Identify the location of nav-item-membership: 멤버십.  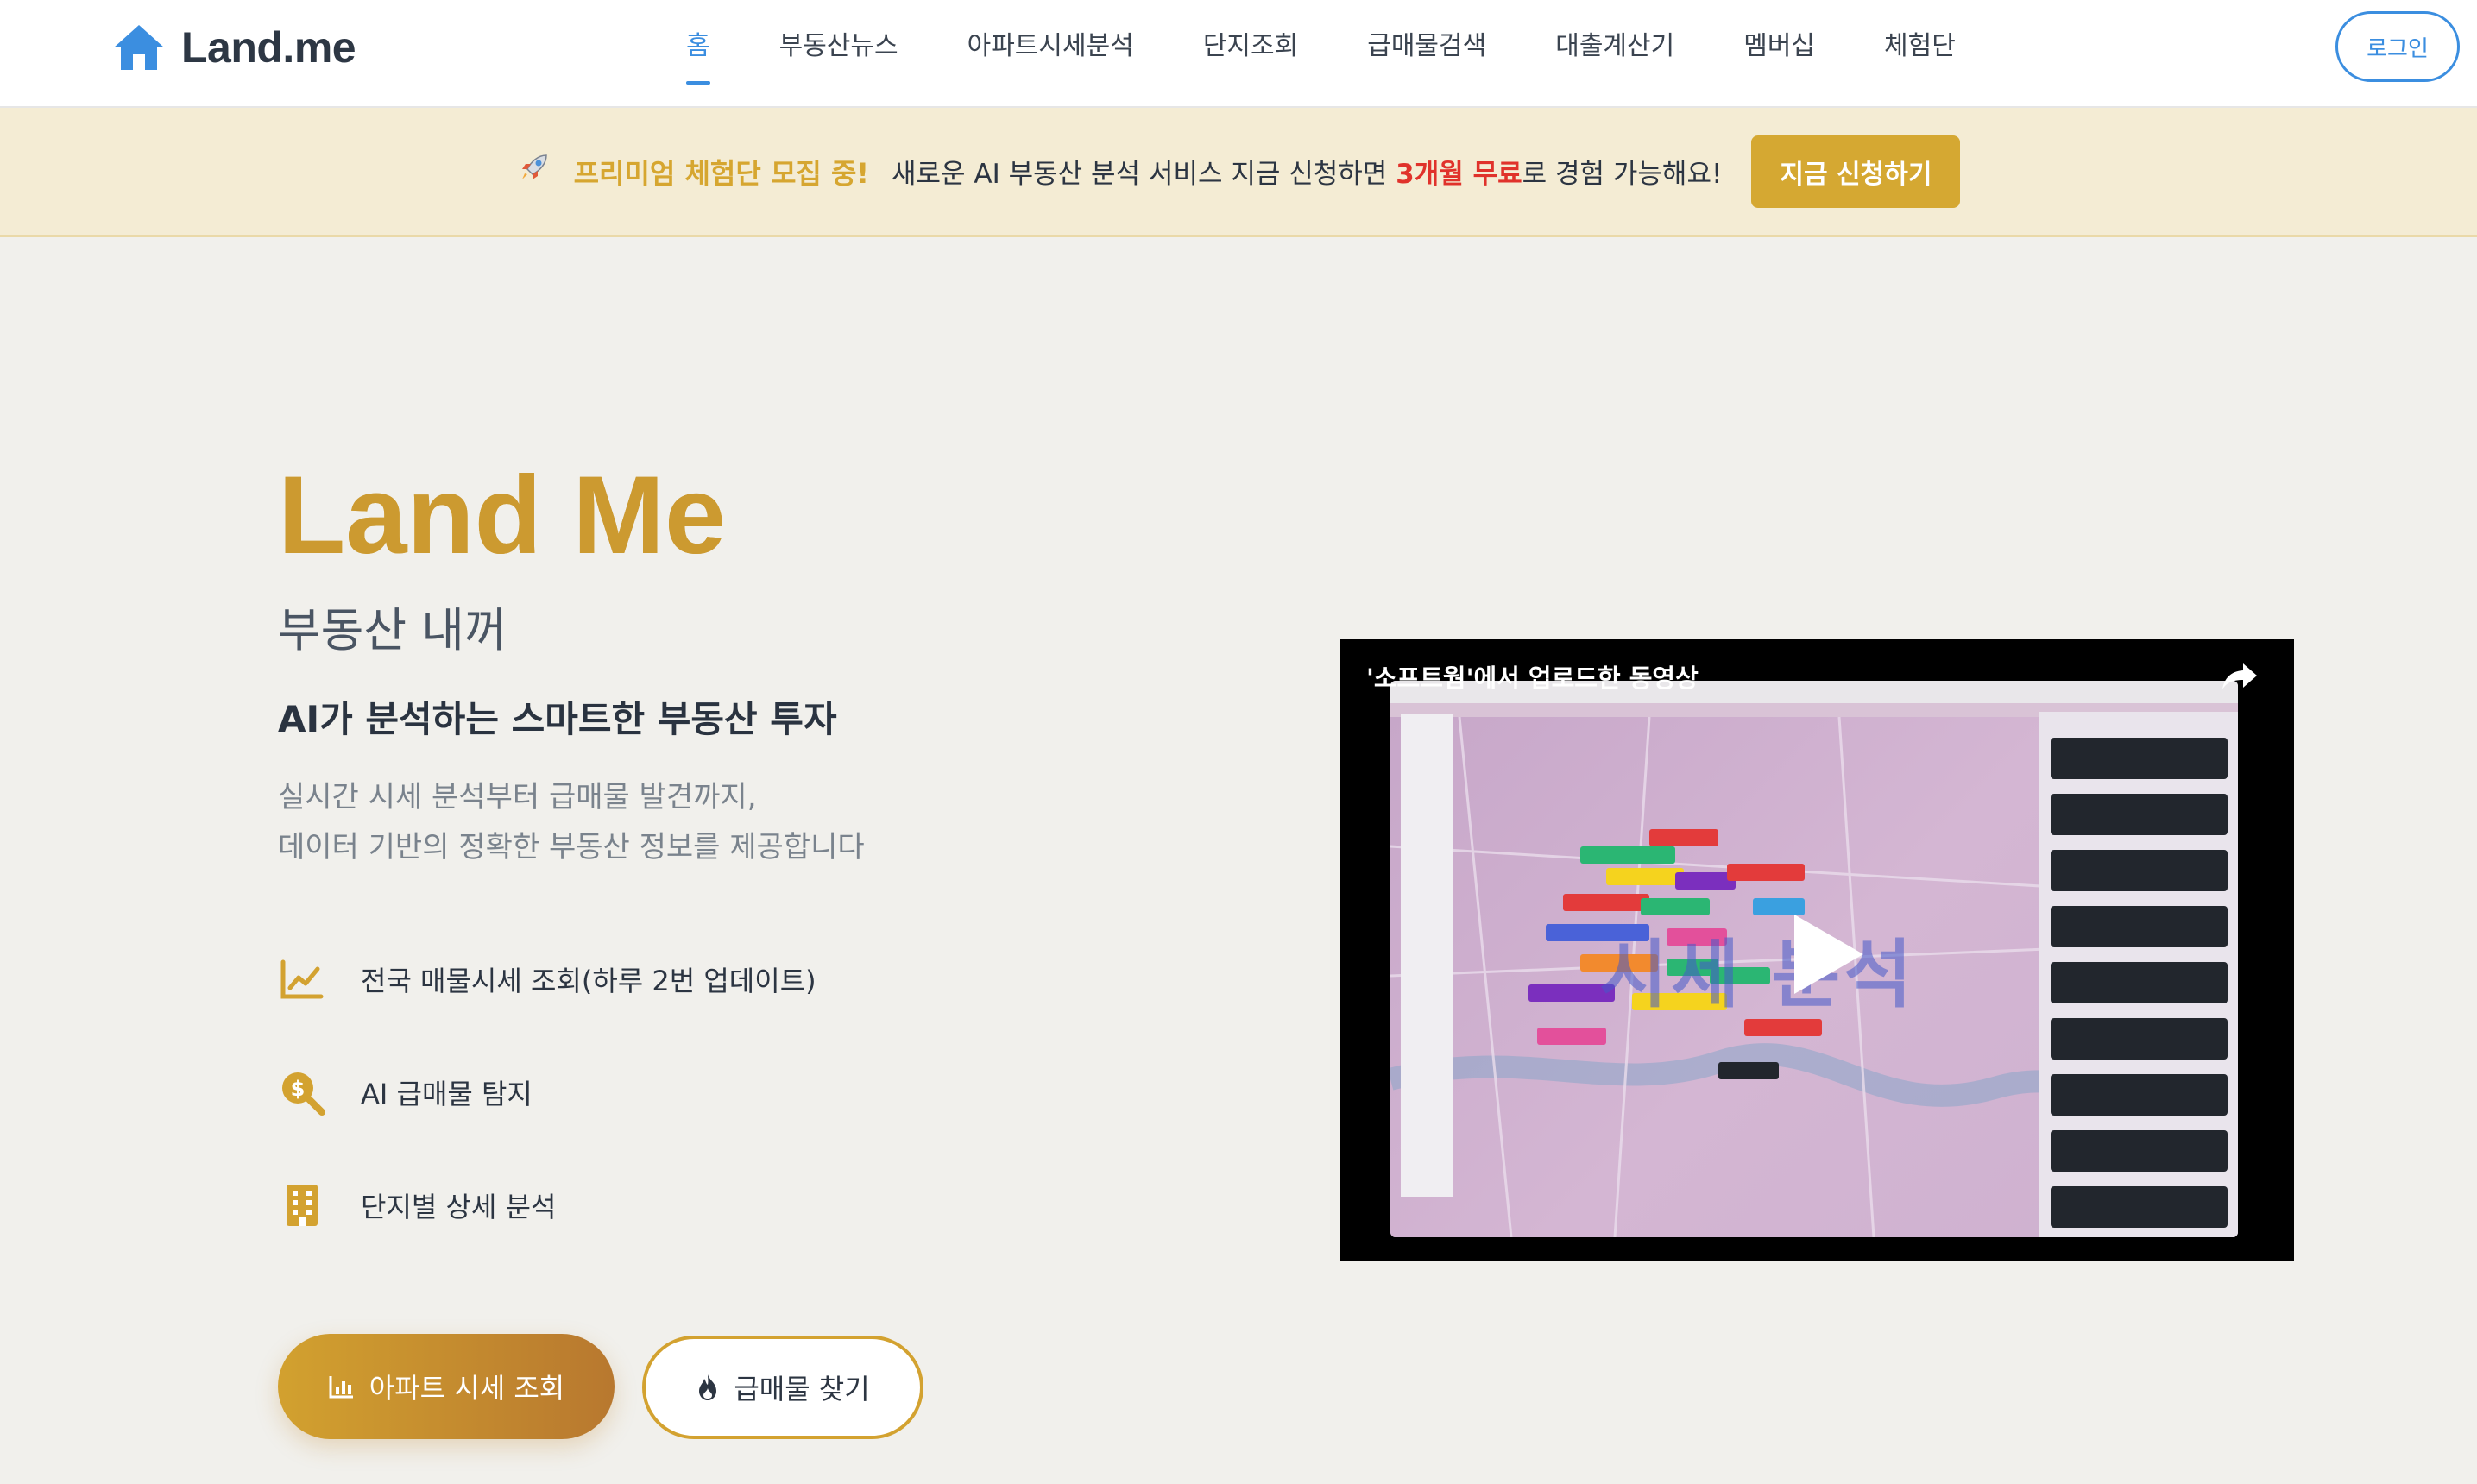
(1779, 47).